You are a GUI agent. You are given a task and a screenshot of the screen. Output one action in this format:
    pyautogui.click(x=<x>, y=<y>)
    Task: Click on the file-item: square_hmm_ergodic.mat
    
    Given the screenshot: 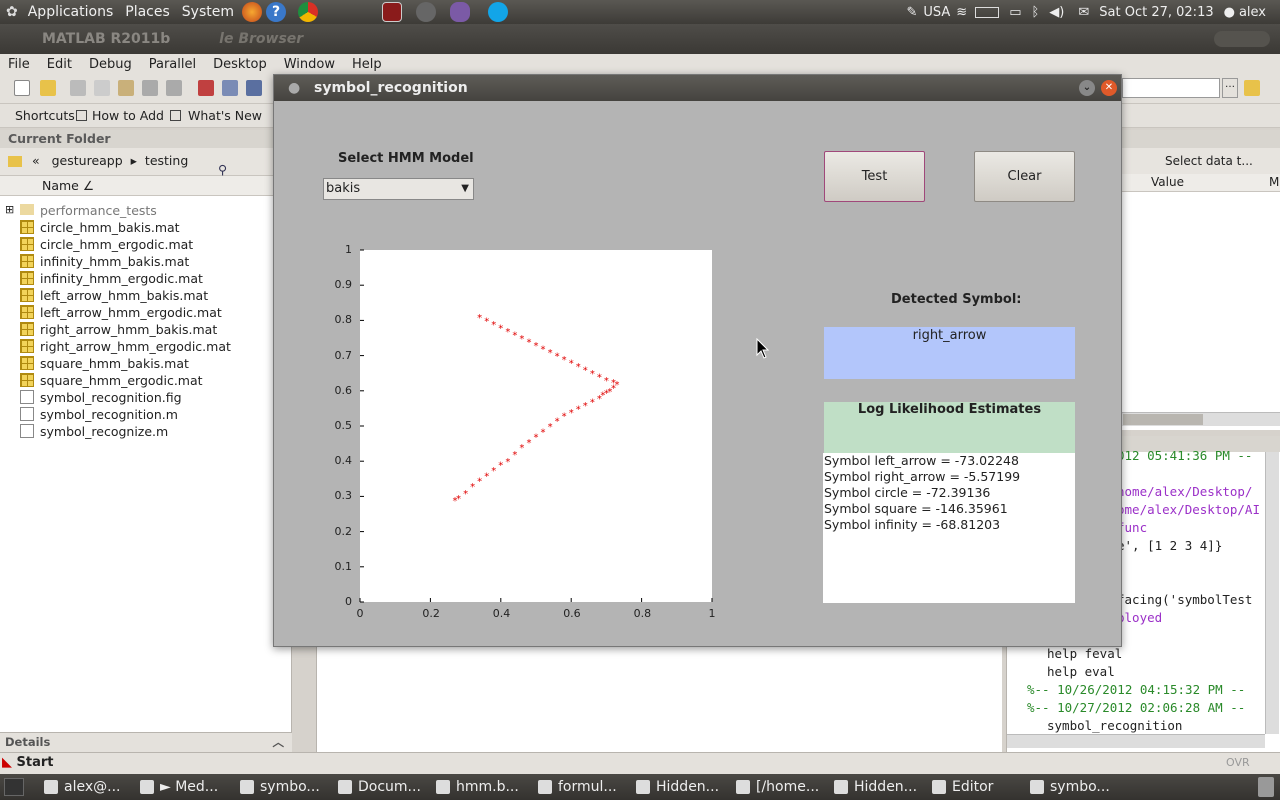 What is the action you would take?
    pyautogui.click(x=121, y=380)
    